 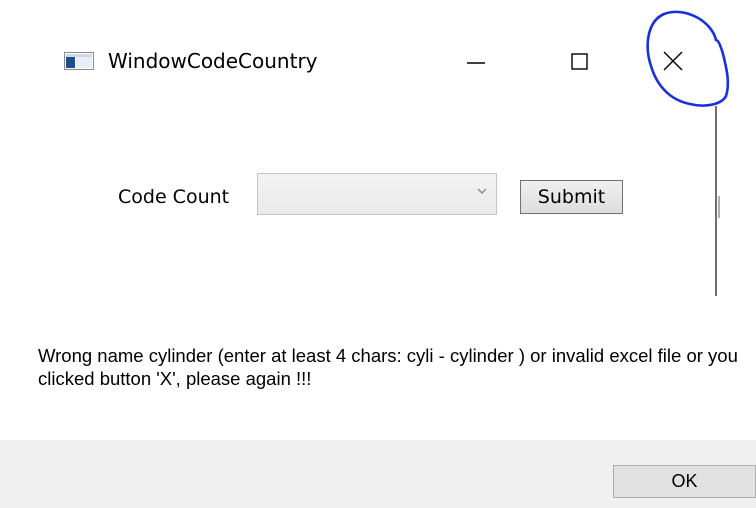 What do you see at coordinates (579, 62) in the screenshot?
I see `maximize-icon` at bounding box center [579, 62].